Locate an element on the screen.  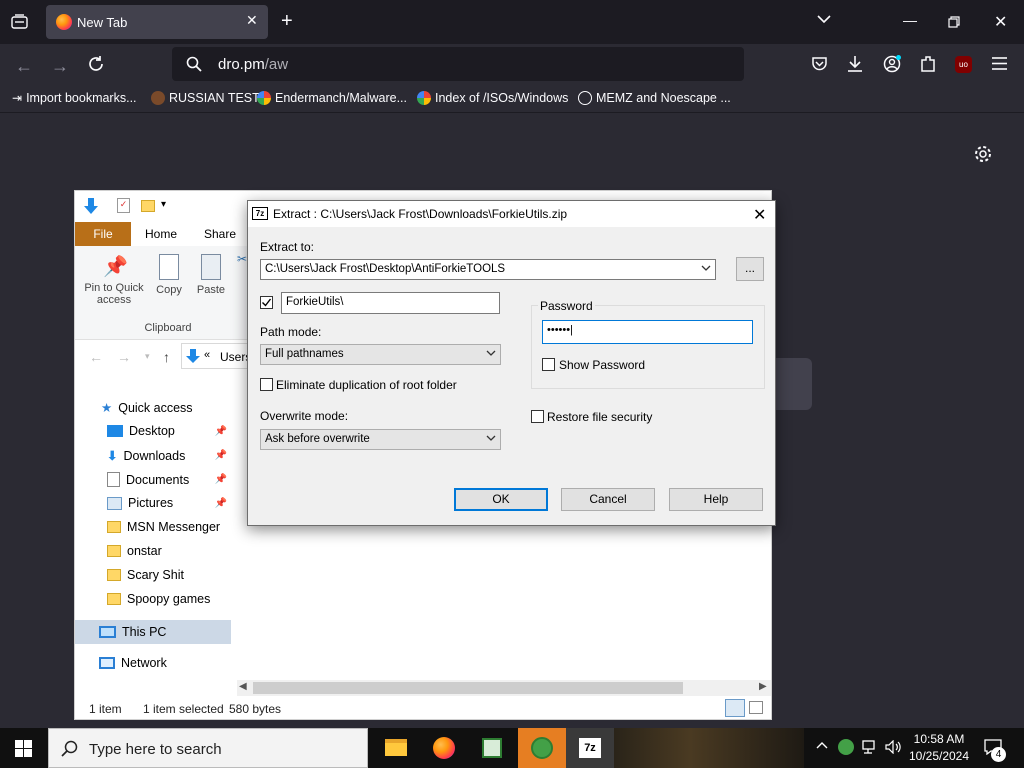
taskbar-search-box: Type here to search is located at coordinates (208, 748).